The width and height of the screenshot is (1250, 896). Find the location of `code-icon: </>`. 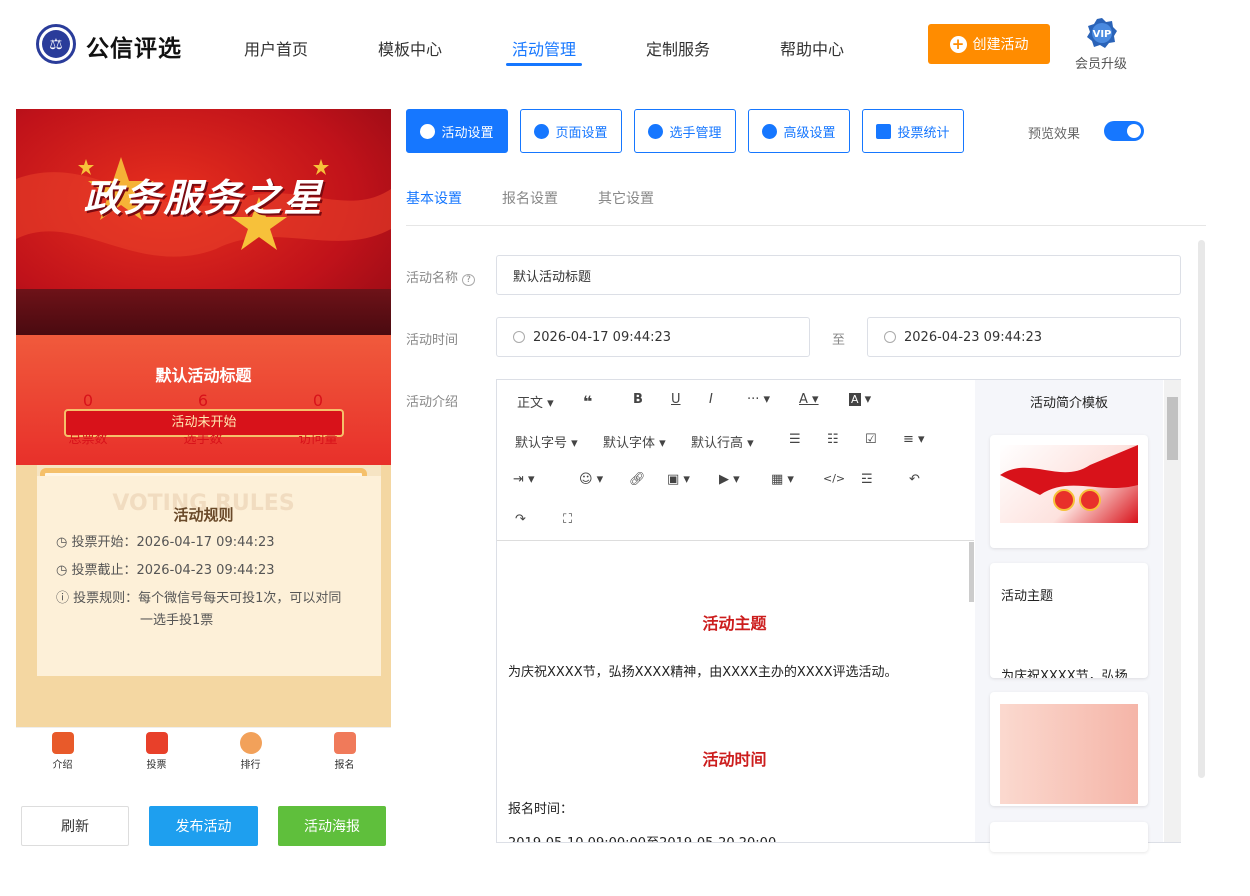

code-icon: </> is located at coordinates (834, 478).